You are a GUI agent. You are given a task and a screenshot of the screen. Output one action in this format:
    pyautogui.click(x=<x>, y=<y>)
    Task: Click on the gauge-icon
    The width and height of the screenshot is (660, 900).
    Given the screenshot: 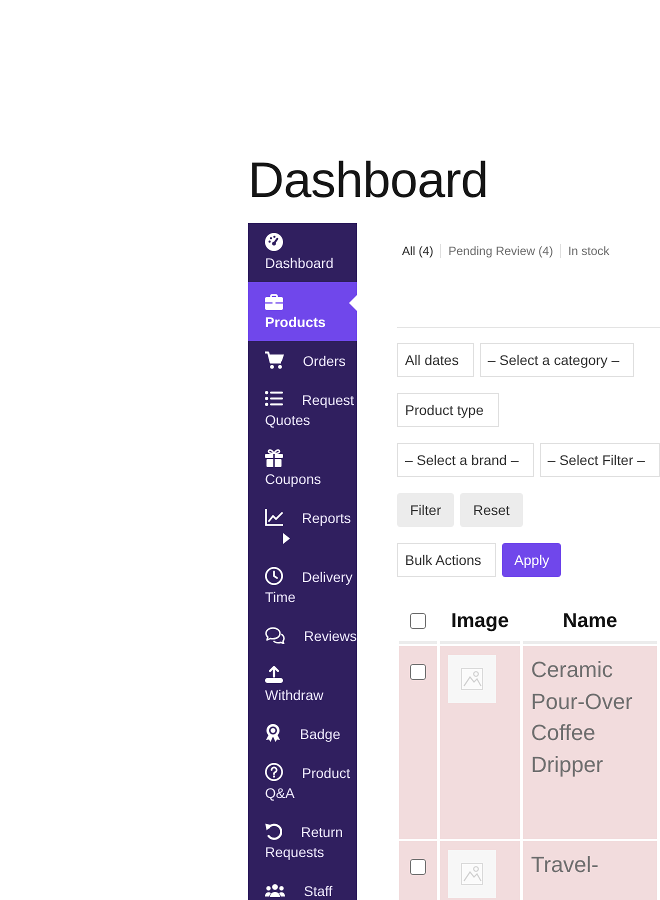 What is the action you would take?
    pyautogui.click(x=274, y=242)
    